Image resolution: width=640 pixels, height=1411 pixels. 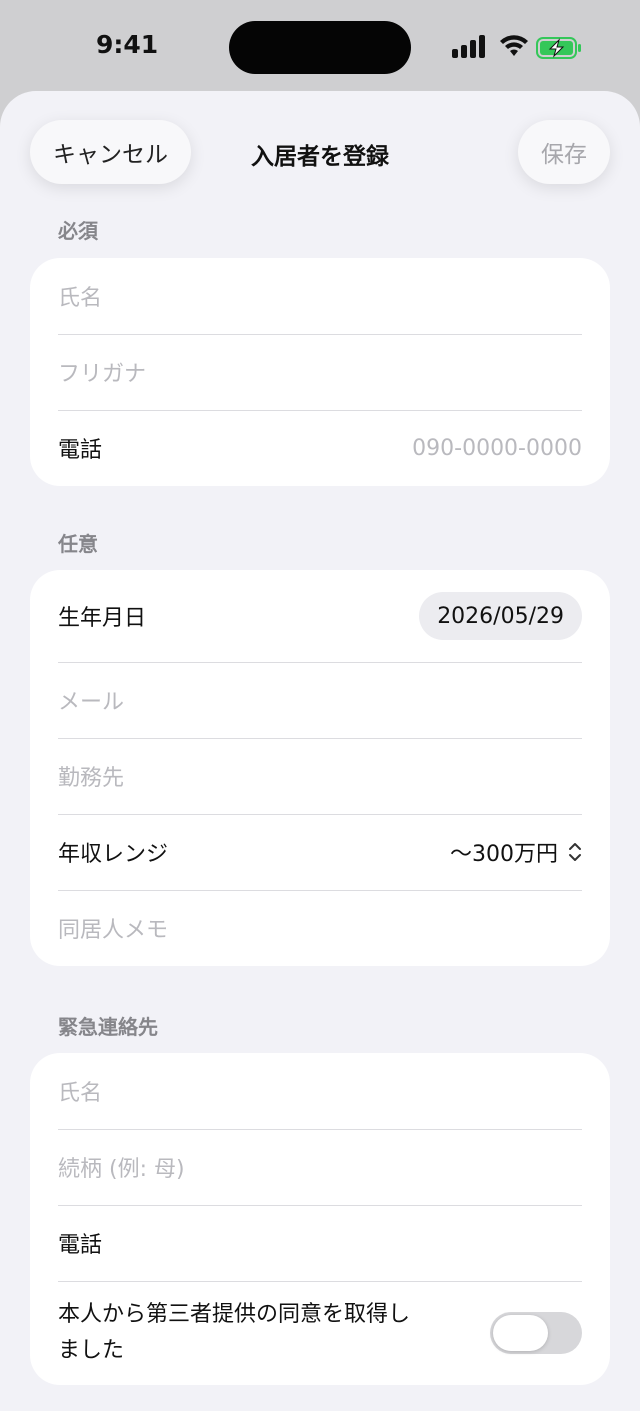 What do you see at coordinates (320, 296) in the screenshot?
I see `name-field: 氏名` at bounding box center [320, 296].